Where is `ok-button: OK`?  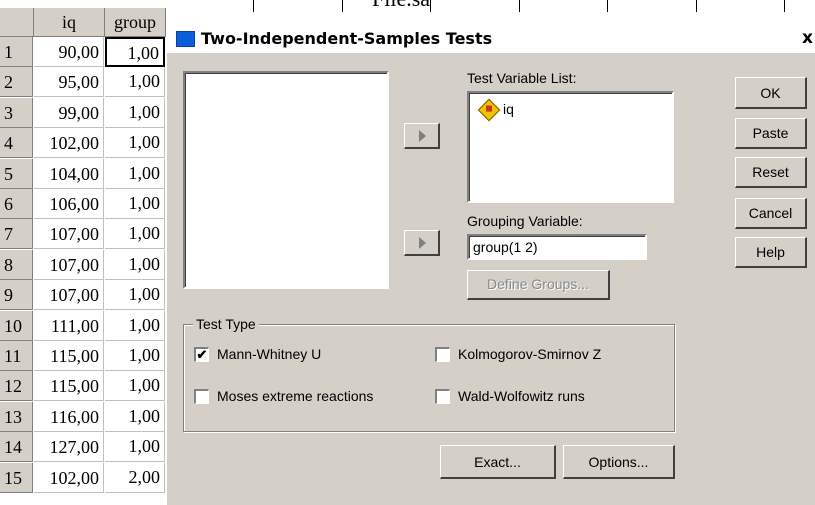 ok-button: OK is located at coordinates (771, 93).